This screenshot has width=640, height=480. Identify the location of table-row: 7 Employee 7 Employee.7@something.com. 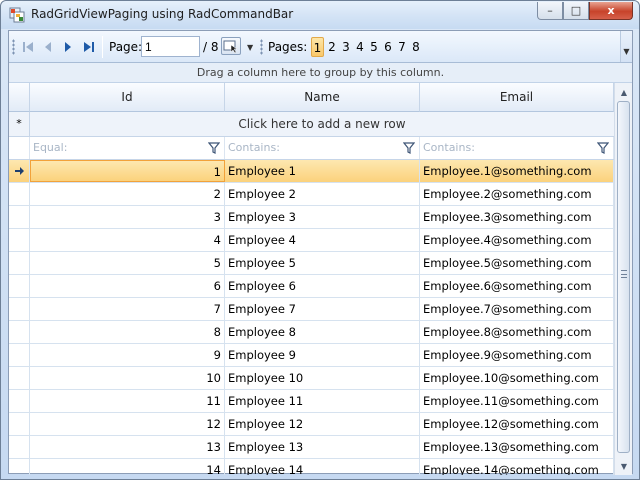
(311, 309).